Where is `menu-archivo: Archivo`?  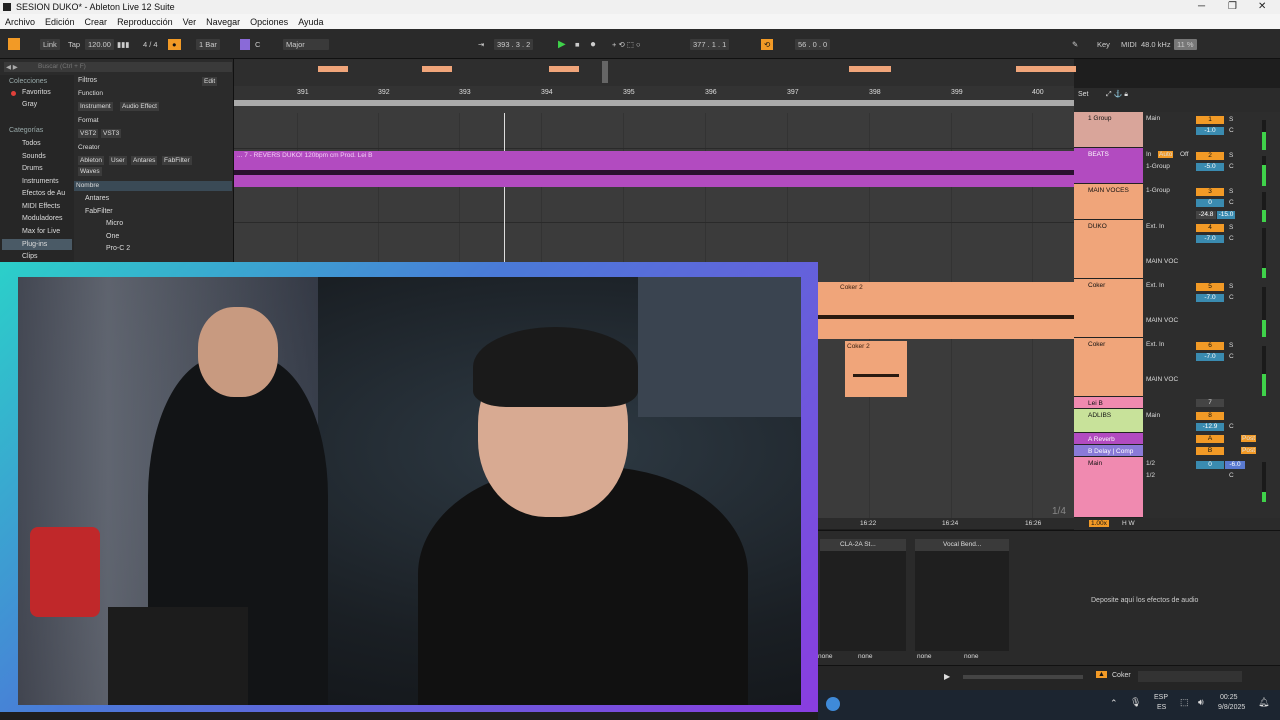 menu-archivo: Archivo is located at coordinates (20, 22).